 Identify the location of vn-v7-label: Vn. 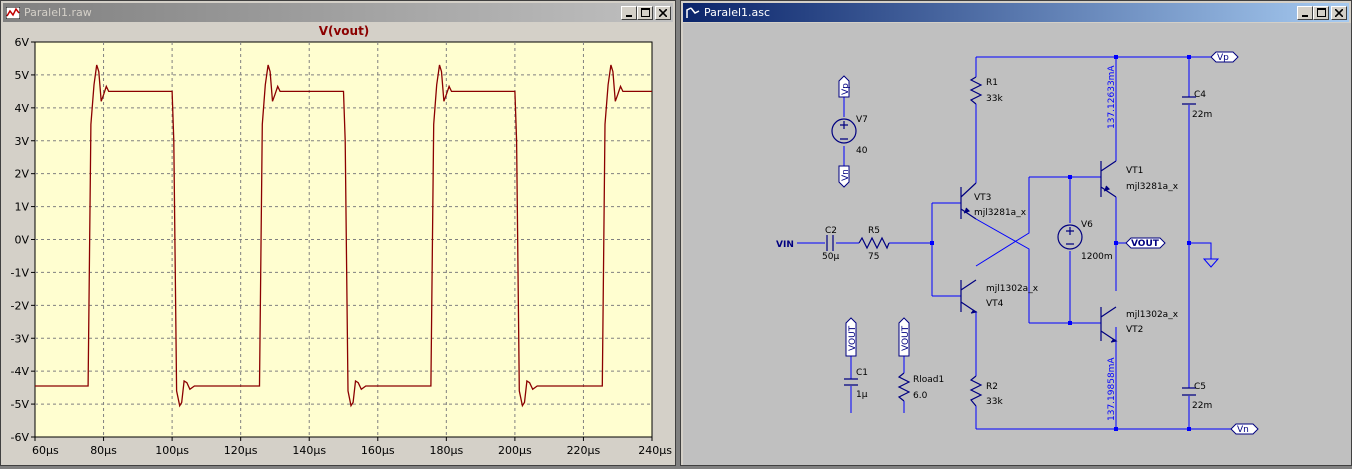
(846, 175).